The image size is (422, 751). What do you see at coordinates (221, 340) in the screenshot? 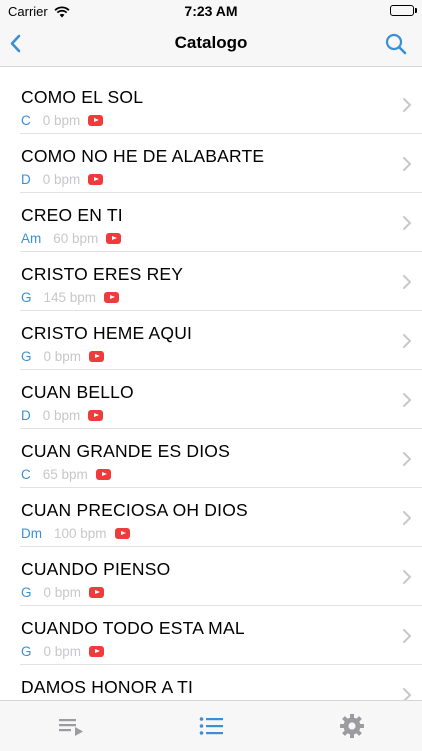
I see `list-item: CRISTO HEME AQUI G 0 bpm` at bounding box center [221, 340].